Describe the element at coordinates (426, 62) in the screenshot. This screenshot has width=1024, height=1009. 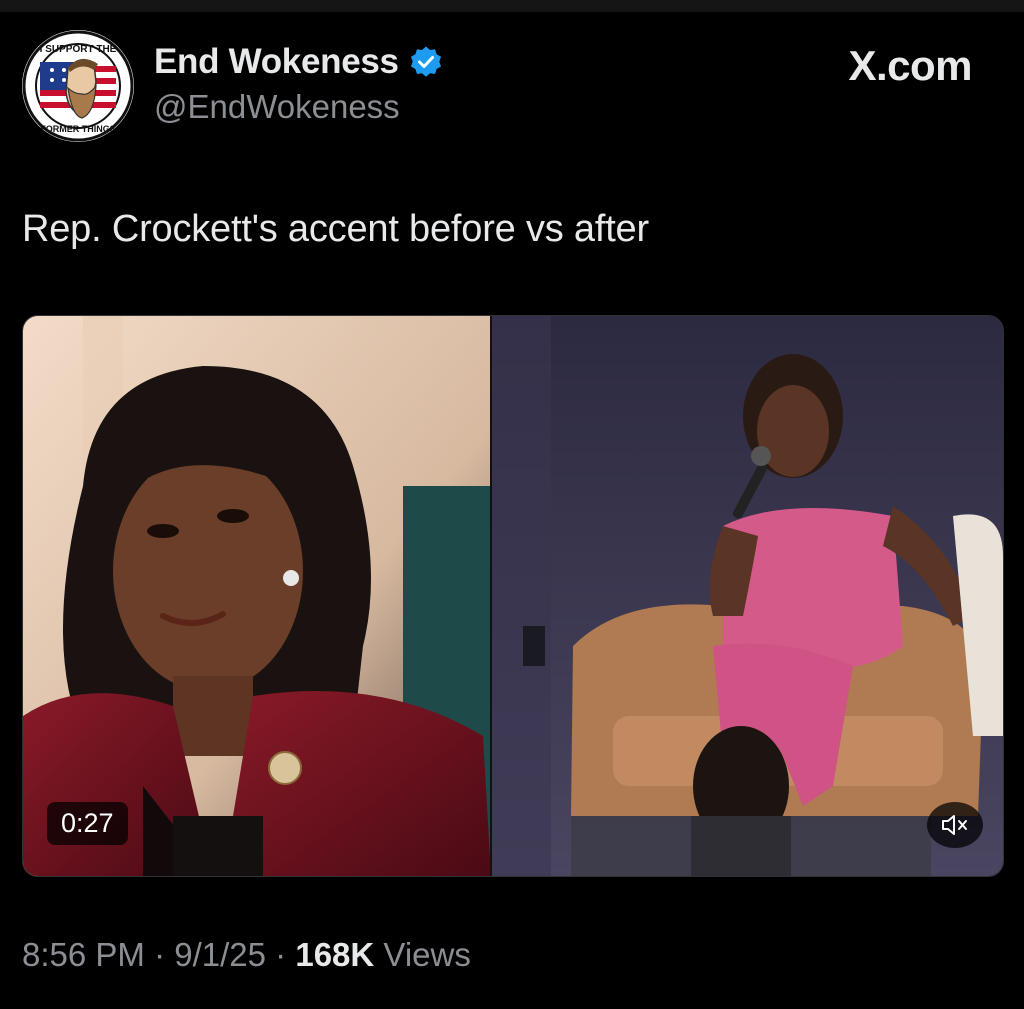
I see `verified-badge-icon` at that location.